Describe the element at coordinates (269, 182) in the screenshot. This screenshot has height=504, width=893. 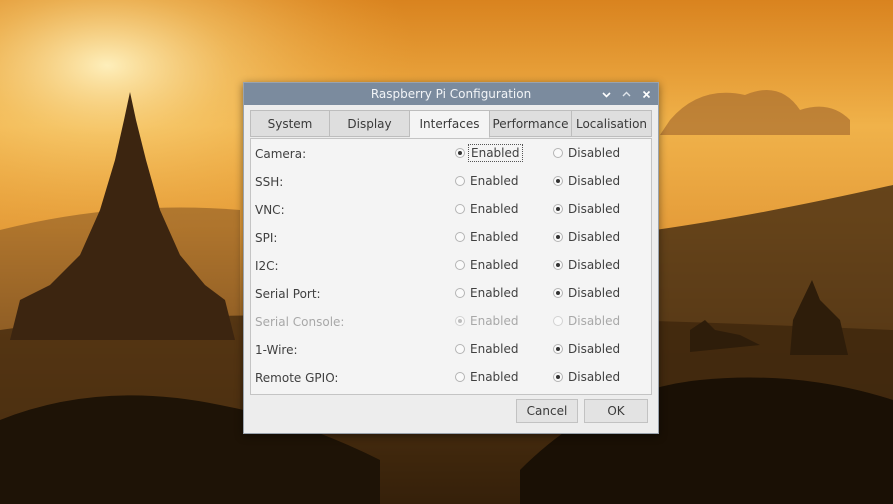
I see `interface-label: SSH:` at that location.